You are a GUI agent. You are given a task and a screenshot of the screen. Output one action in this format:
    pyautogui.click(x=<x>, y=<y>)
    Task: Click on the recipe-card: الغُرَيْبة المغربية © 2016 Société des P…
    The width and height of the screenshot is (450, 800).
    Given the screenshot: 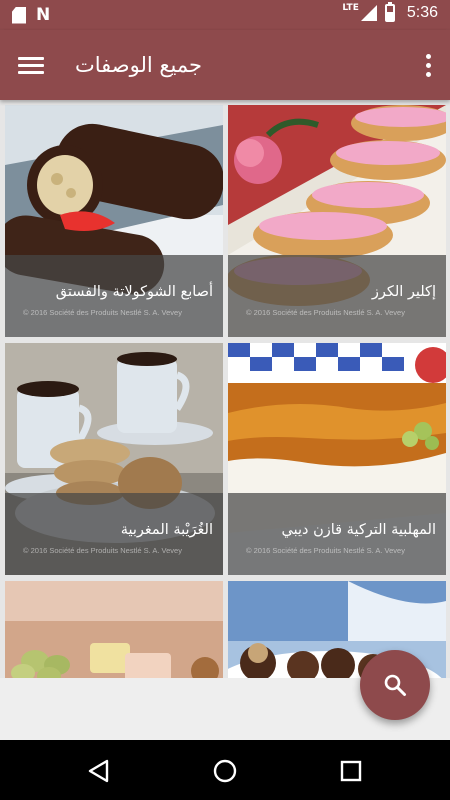 What is the action you would take?
    pyautogui.click(x=114, y=459)
    